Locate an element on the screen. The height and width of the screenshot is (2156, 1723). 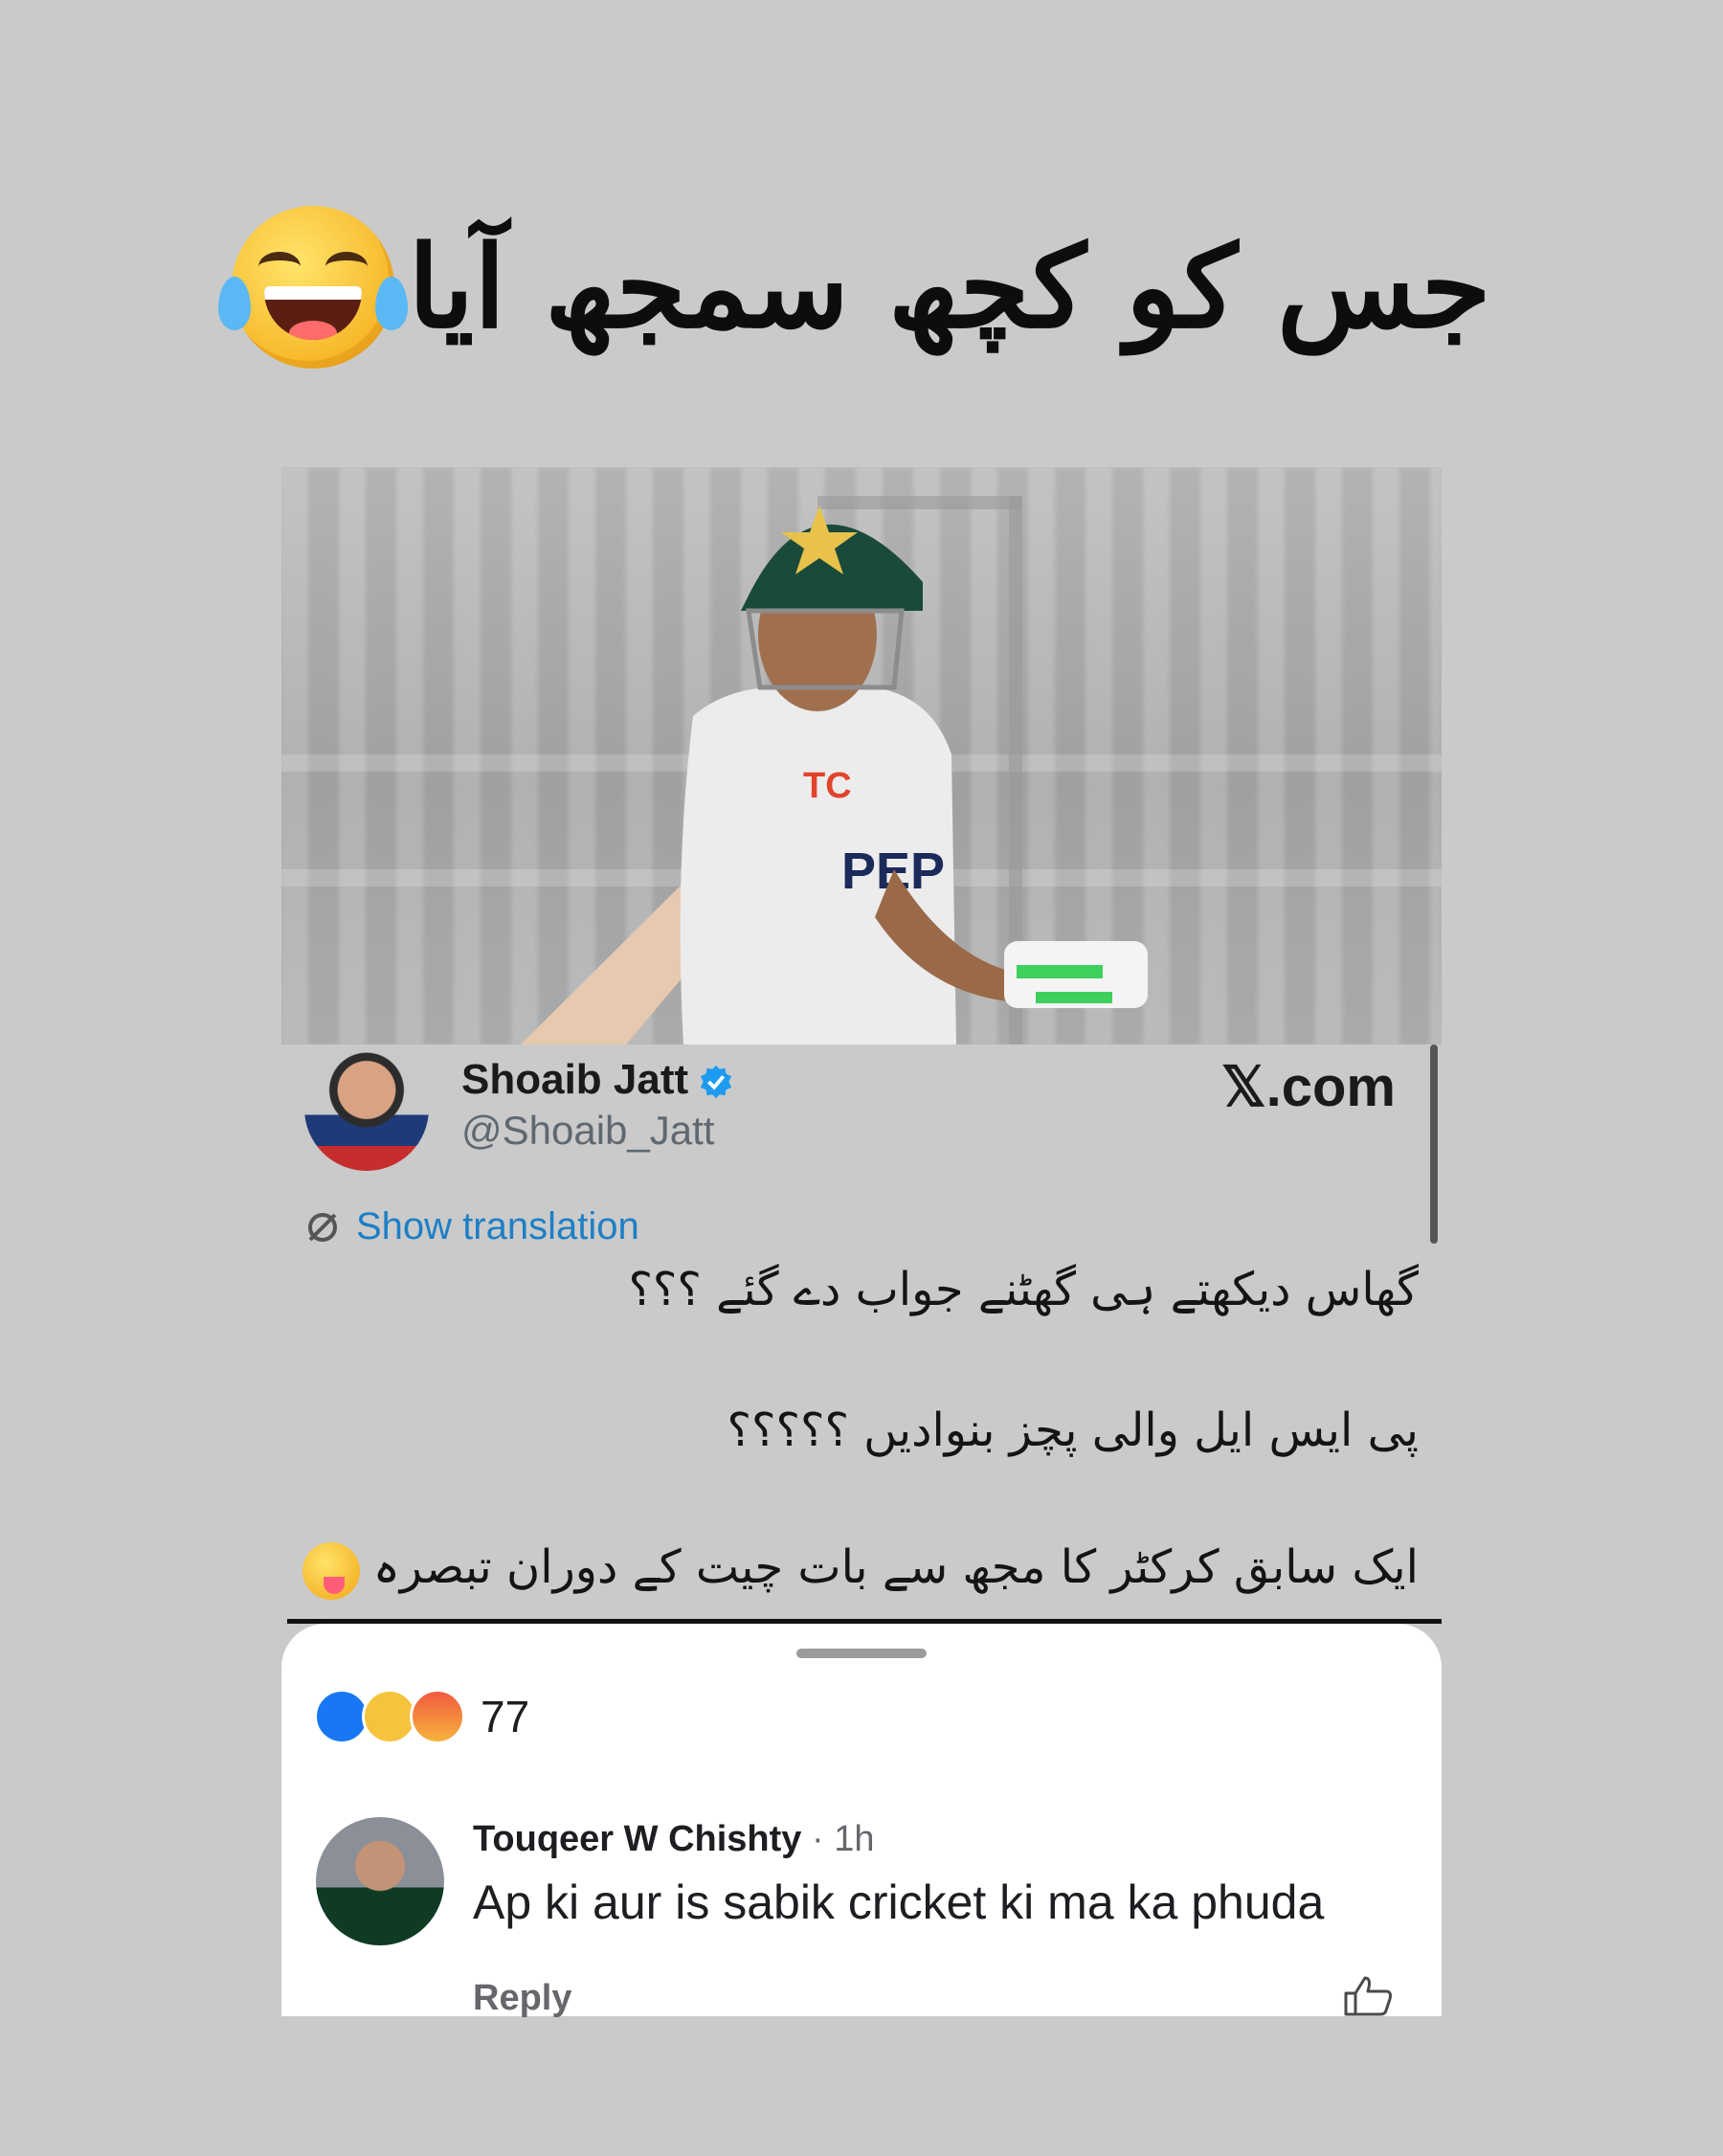
cricketer-photo: TC PEP is located at coordinates (834, 770).